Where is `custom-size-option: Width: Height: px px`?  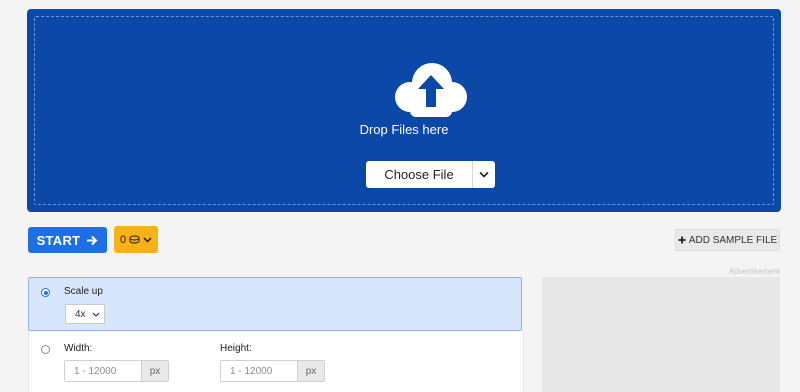 custom-size-option: Width: Height: px px is located at coordinates (276, 361).